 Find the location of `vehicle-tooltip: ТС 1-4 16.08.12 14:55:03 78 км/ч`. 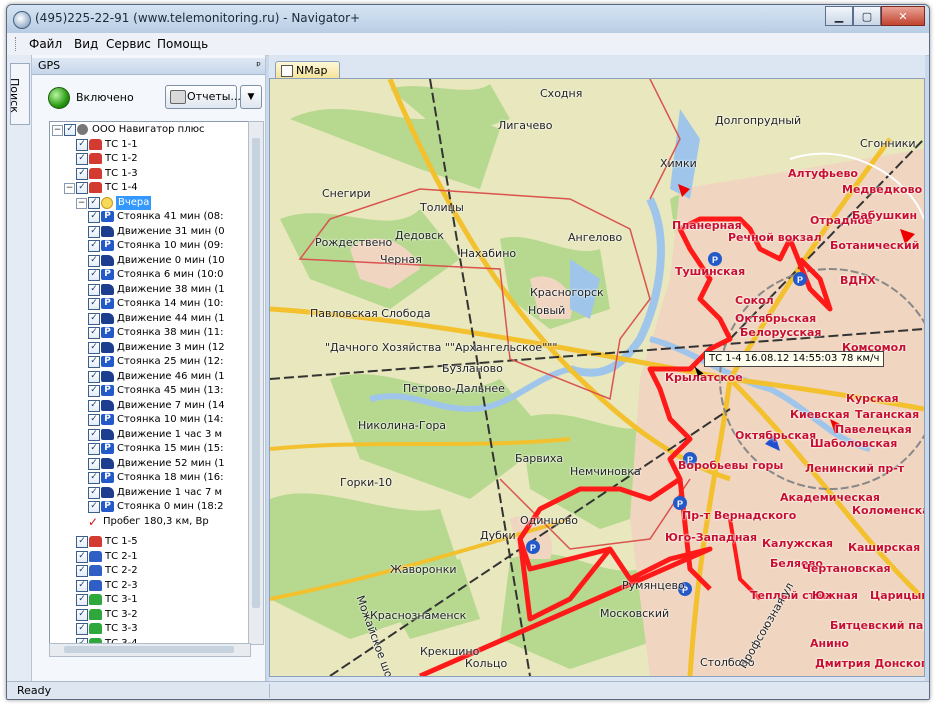

vehicle-tooltip: ТС 1-4 16.08.12 14:55:03 78 км/ч is located at coordinates (794, 359).